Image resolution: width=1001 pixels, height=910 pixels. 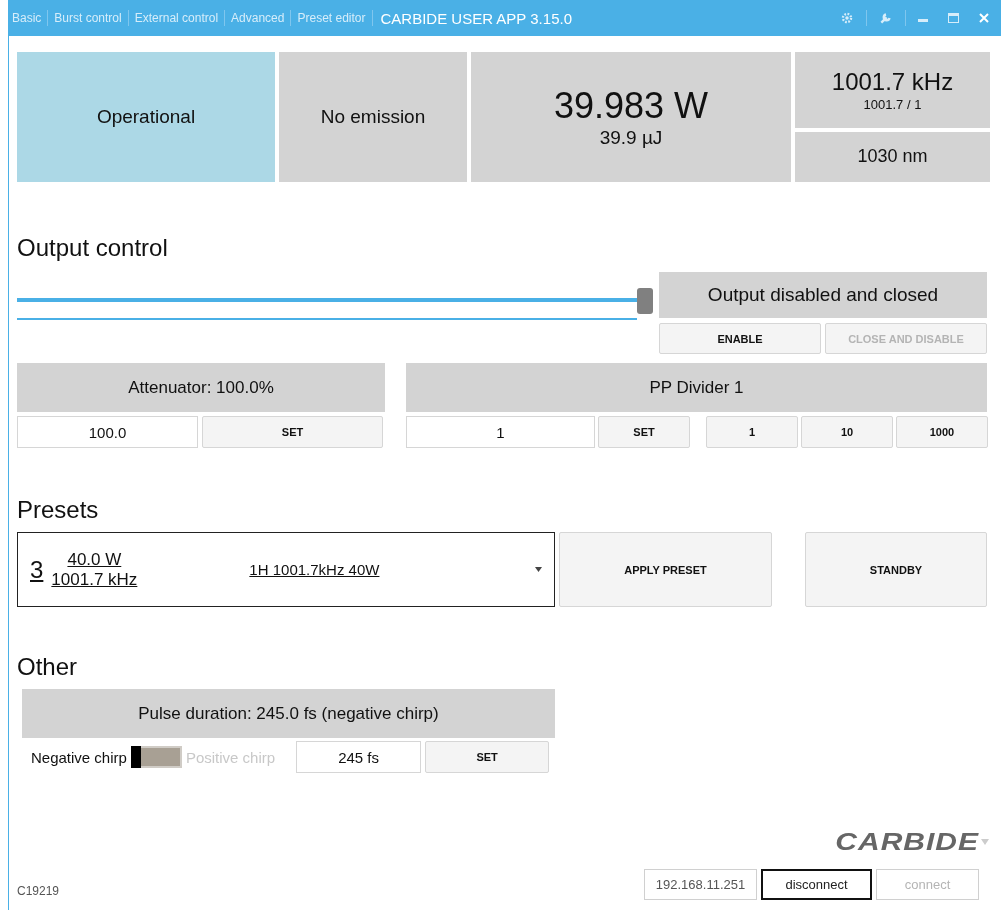 What do you see at coordinates (892, 104) in the screenshot?
I see `divider-ratio: 1001.7 / 1` at bounding box center [892, 104].